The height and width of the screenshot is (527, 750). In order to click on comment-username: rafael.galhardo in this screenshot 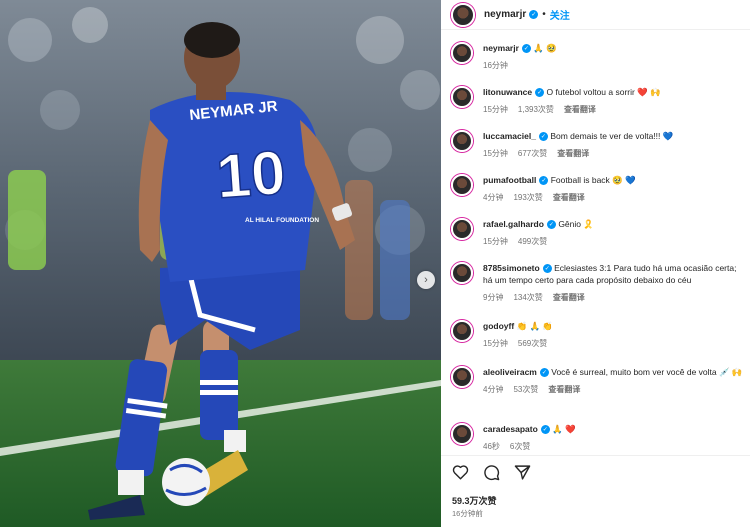, I will do `click(513, 224)`.